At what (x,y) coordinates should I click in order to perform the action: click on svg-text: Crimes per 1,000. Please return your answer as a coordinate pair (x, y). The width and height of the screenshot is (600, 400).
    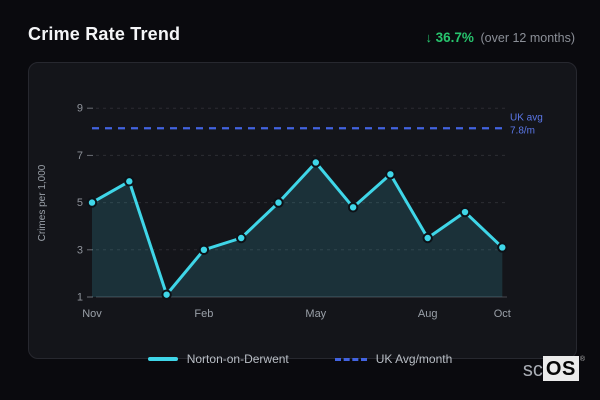
    Looking at the image, I should click on (42, 202).